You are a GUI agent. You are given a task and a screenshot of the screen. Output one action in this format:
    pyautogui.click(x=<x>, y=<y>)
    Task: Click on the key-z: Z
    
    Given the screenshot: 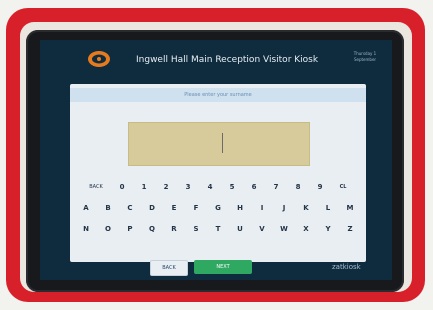 What is the action you would take?
    pyautogui.click(x=350, y=229)
    